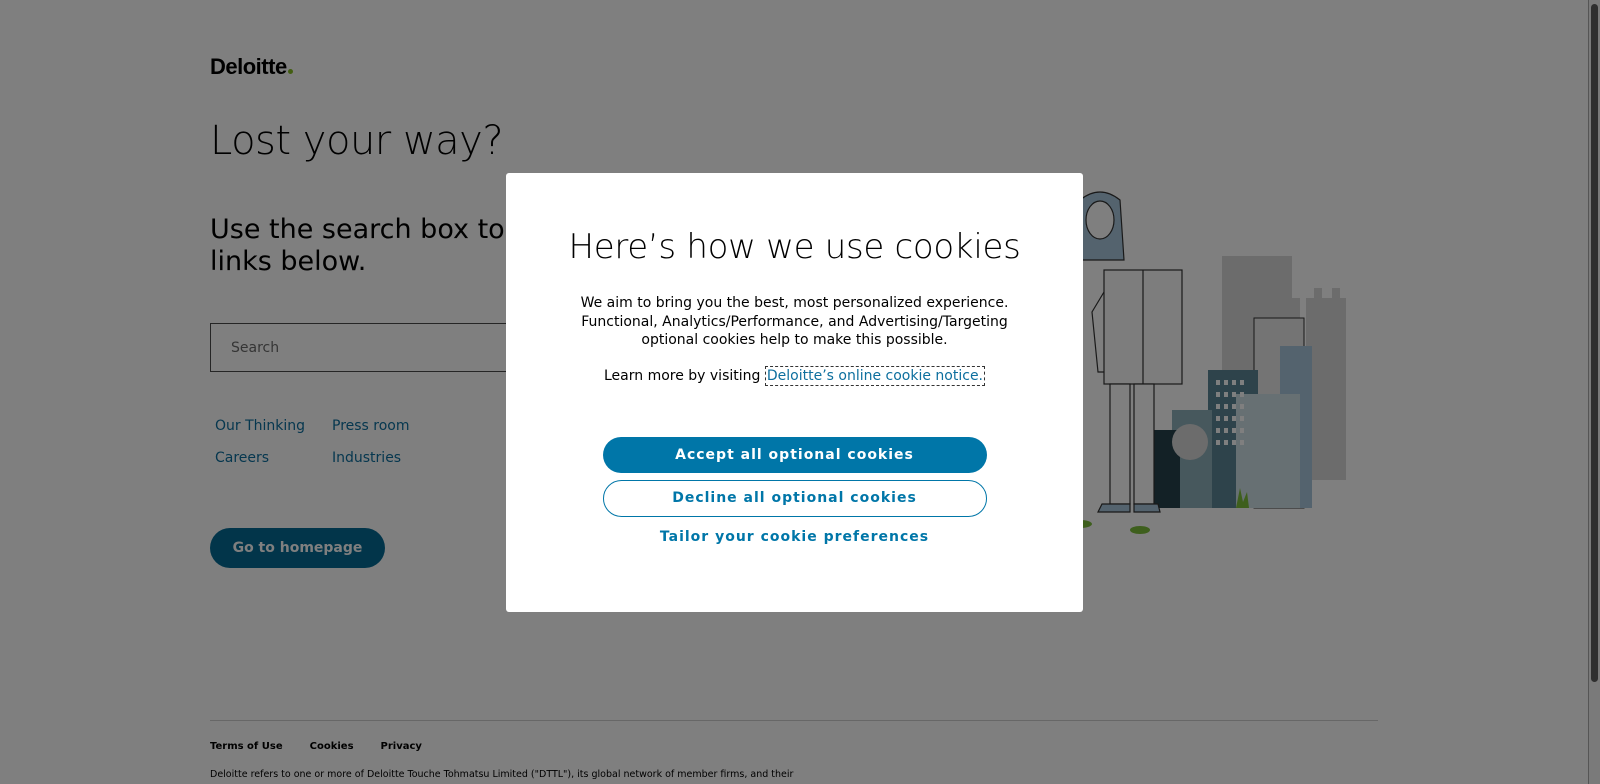  I want to click on learn-more-prefix: Learn more by visiting, so click(682, 375).